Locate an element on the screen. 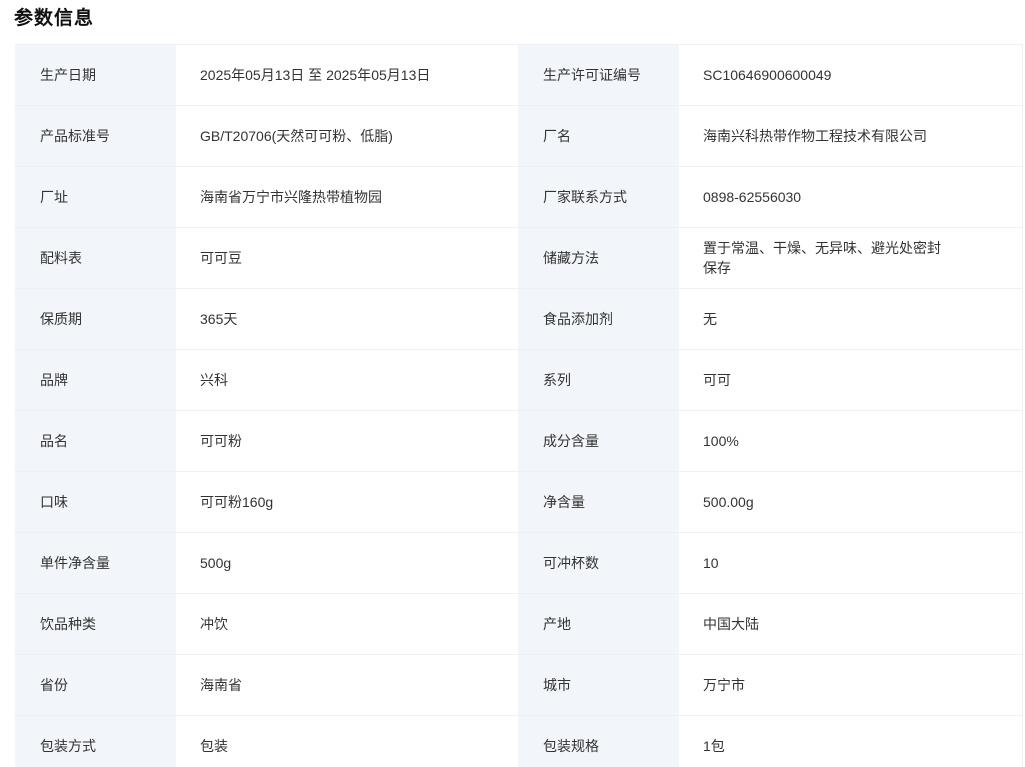 This screenshot has height=767, width=1025. param-value: 0898-62556030 is located at coordinates (851, 197).